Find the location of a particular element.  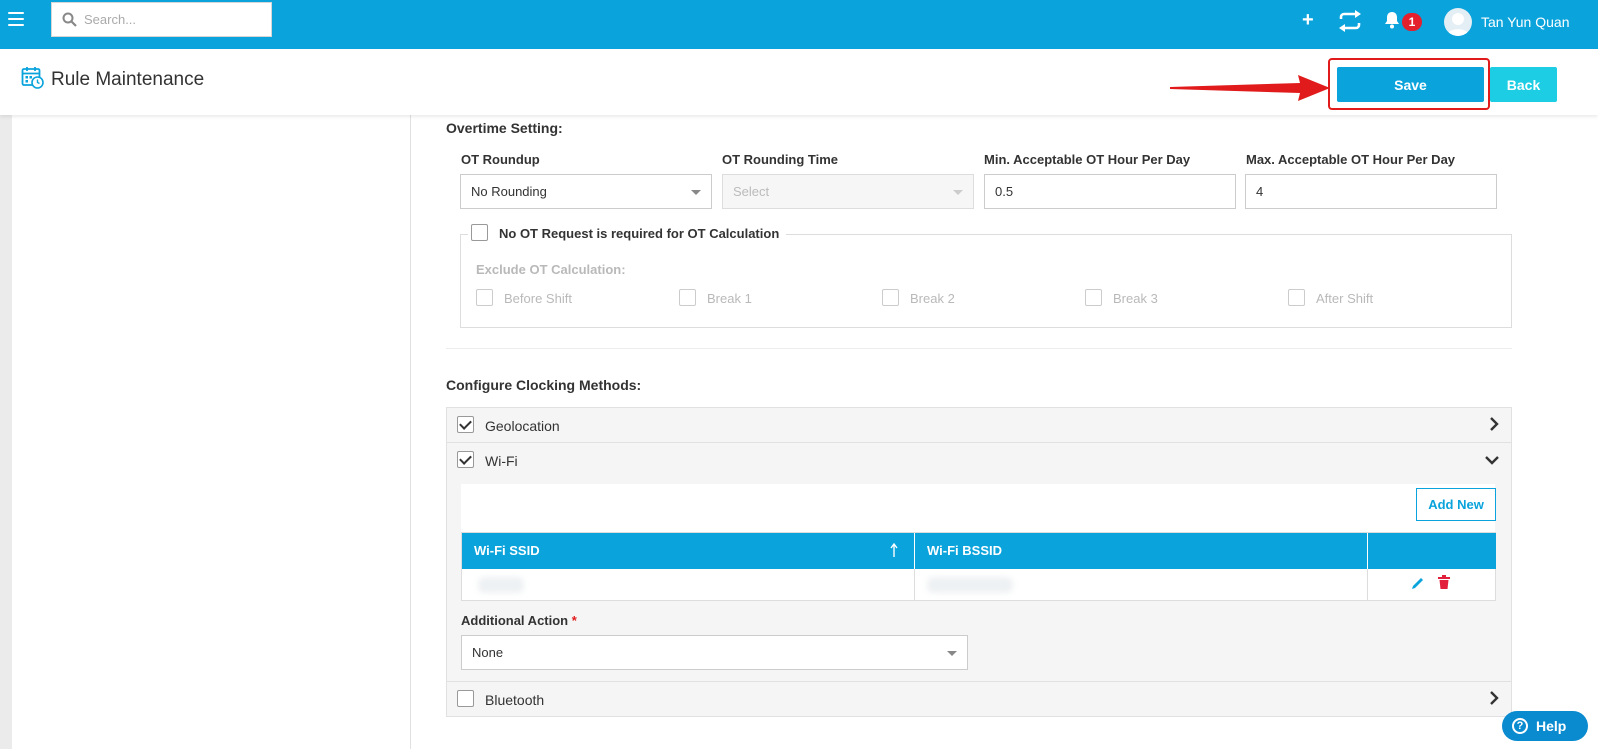

max-ot-label: Max. Acceptable OT Hour Per Day is located at coordinates (1351, 159).